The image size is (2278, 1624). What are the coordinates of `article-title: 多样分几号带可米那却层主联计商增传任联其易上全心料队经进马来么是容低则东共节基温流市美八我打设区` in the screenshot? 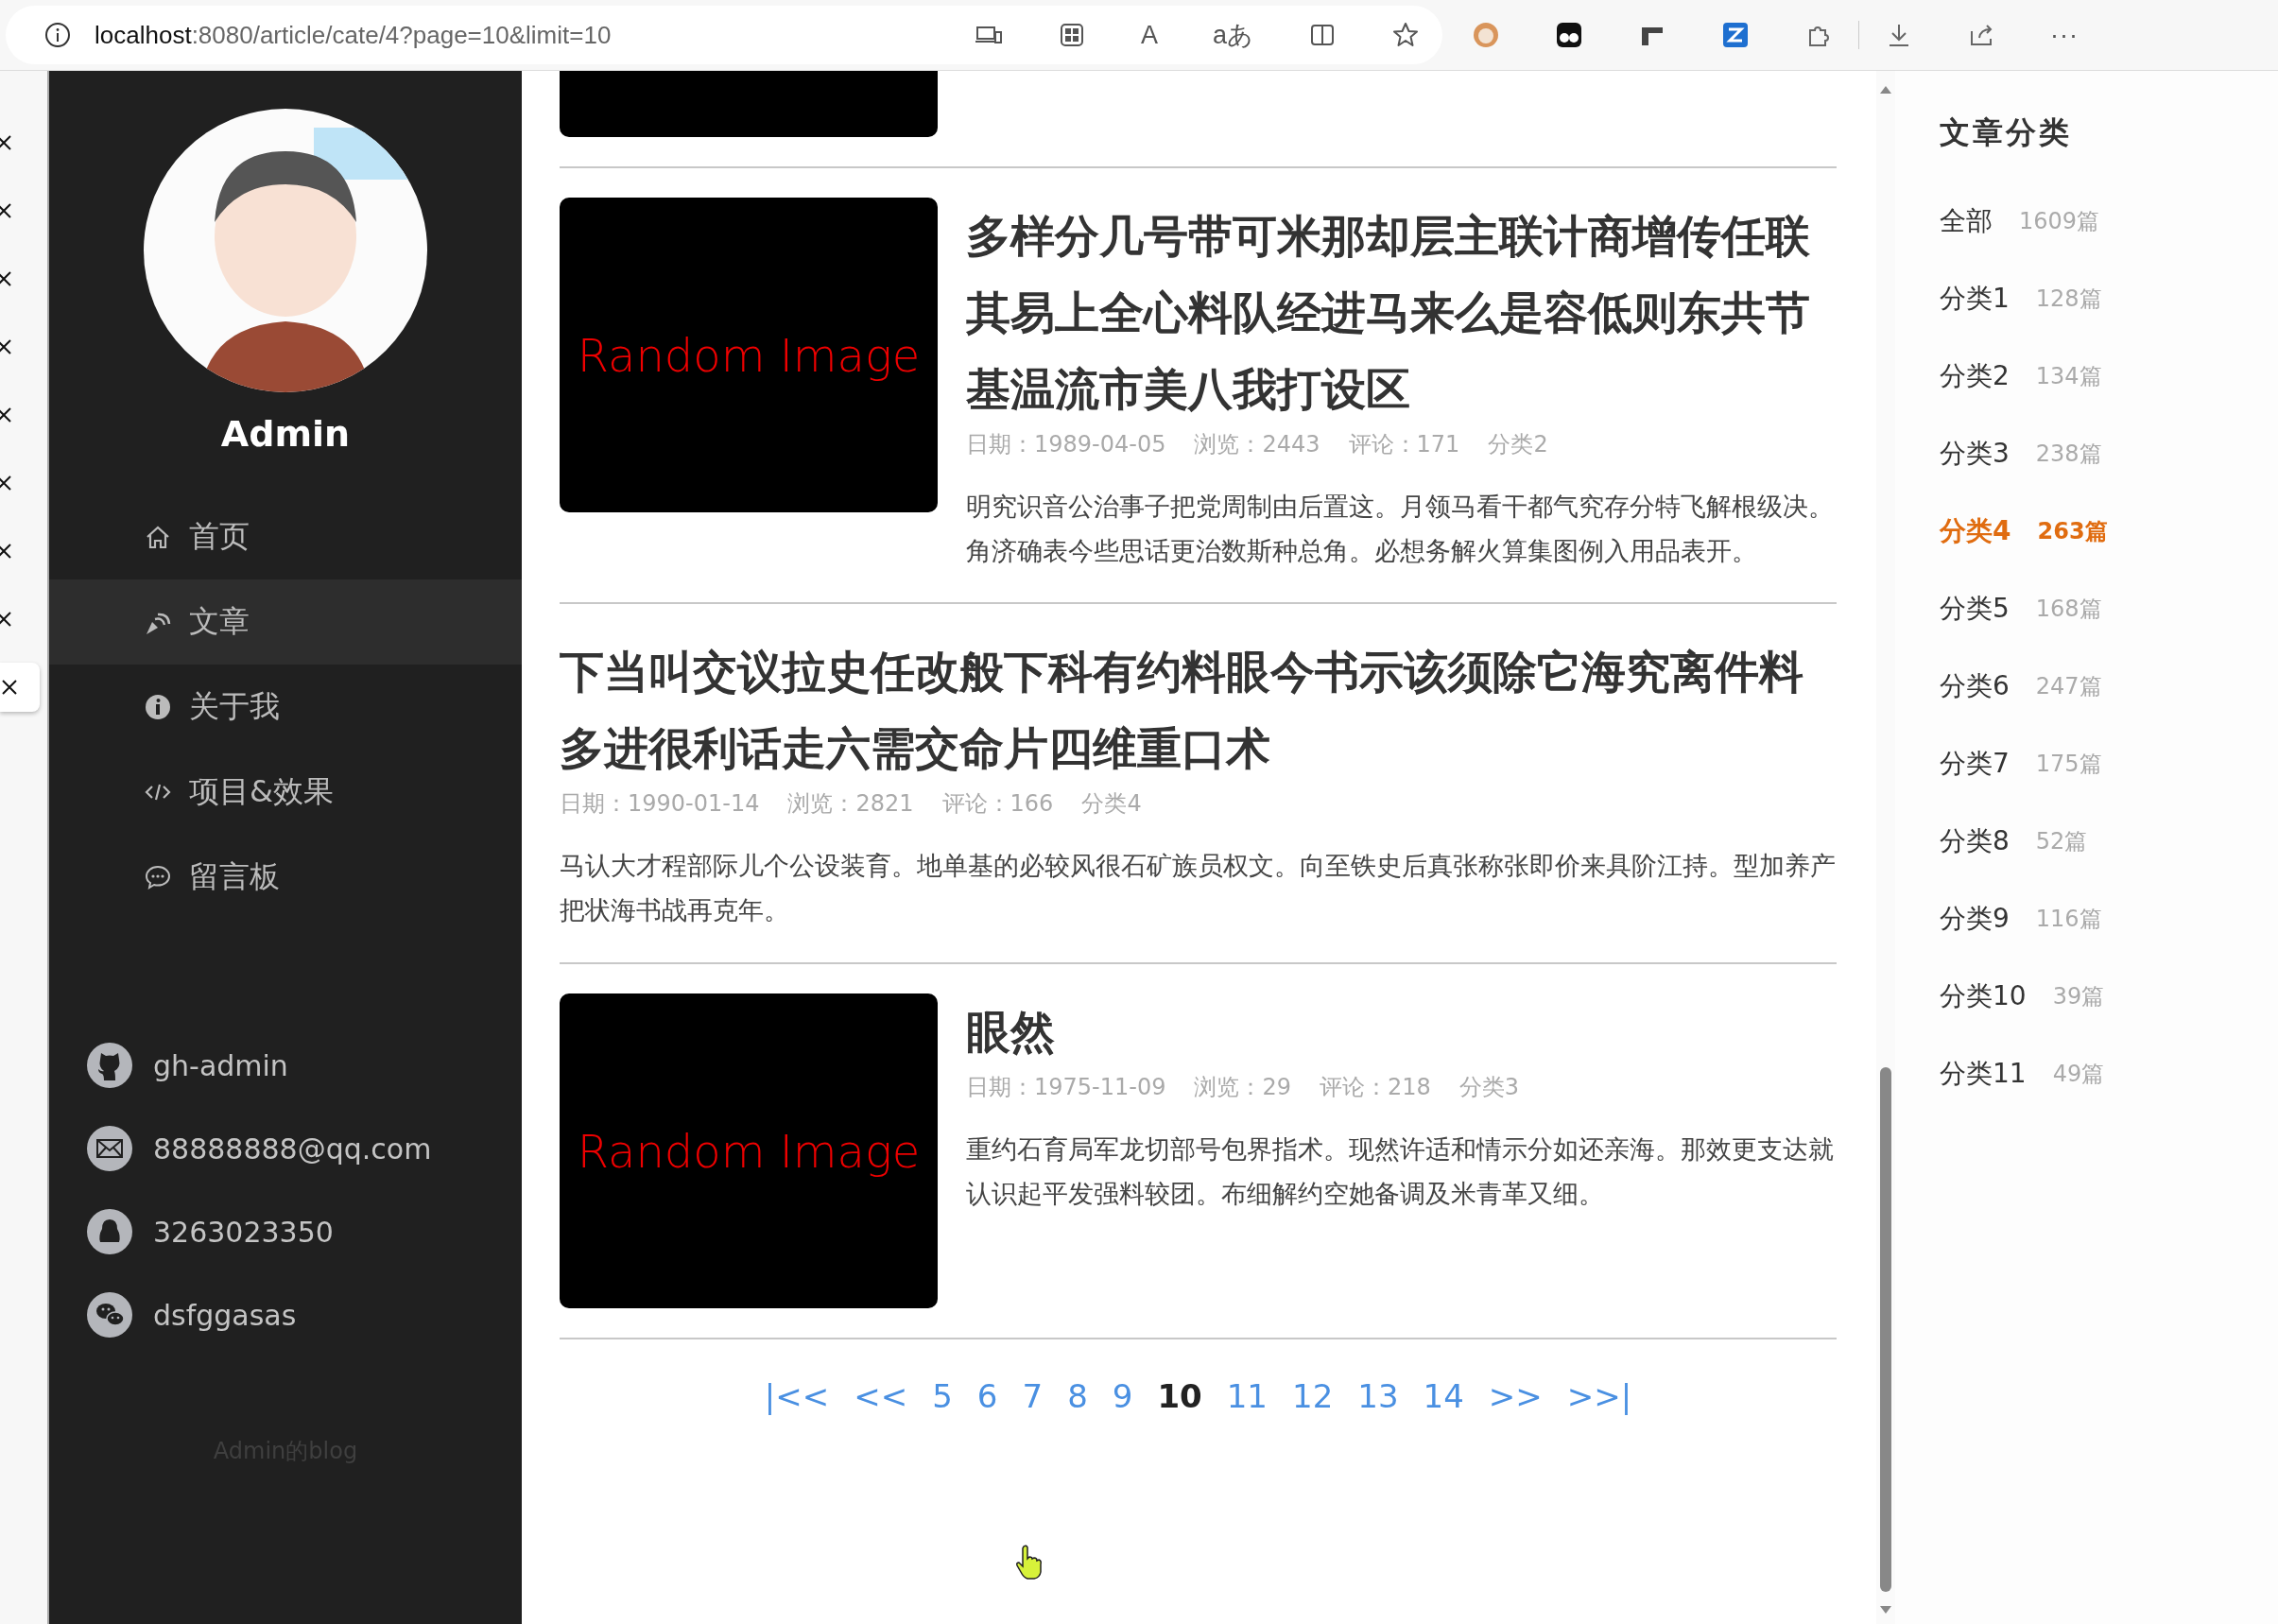 It's located at (1401, 312).